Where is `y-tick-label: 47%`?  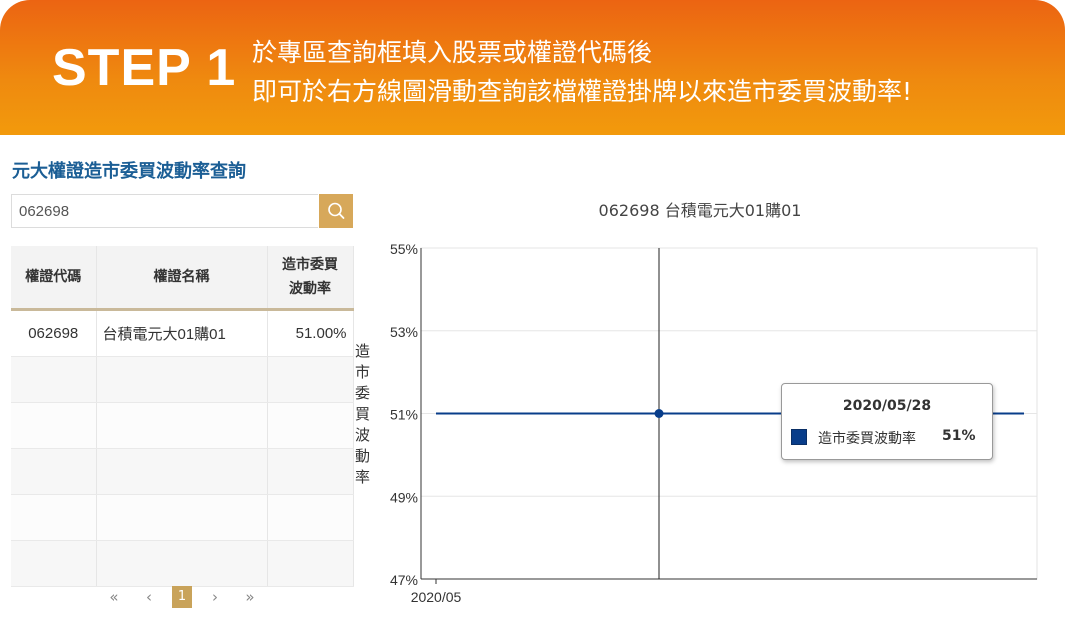 y-tick-label: 47% is located at coordinates (404, 580).